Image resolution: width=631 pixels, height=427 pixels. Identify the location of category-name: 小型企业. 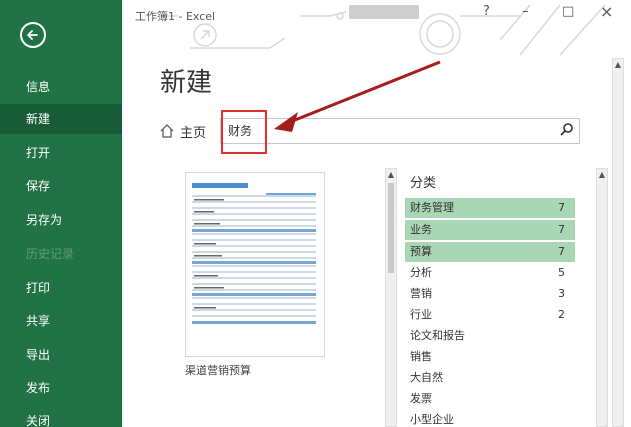
(432, 419).